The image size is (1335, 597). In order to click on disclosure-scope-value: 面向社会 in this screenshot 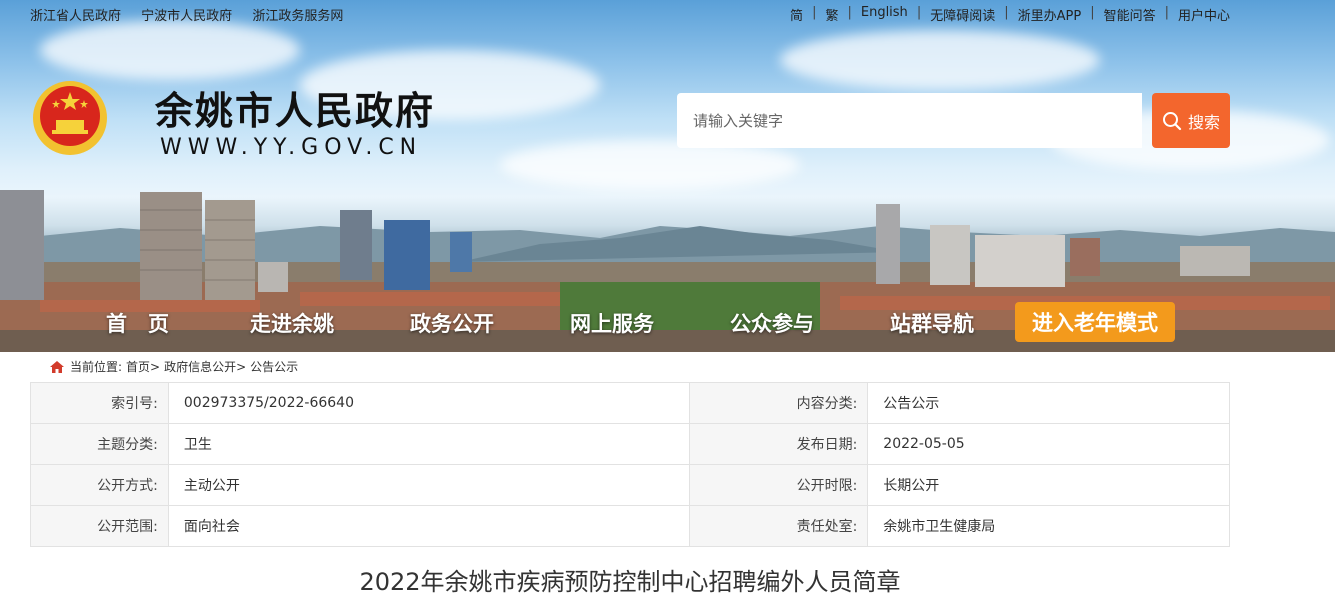, I will do `click(429, 526)`.